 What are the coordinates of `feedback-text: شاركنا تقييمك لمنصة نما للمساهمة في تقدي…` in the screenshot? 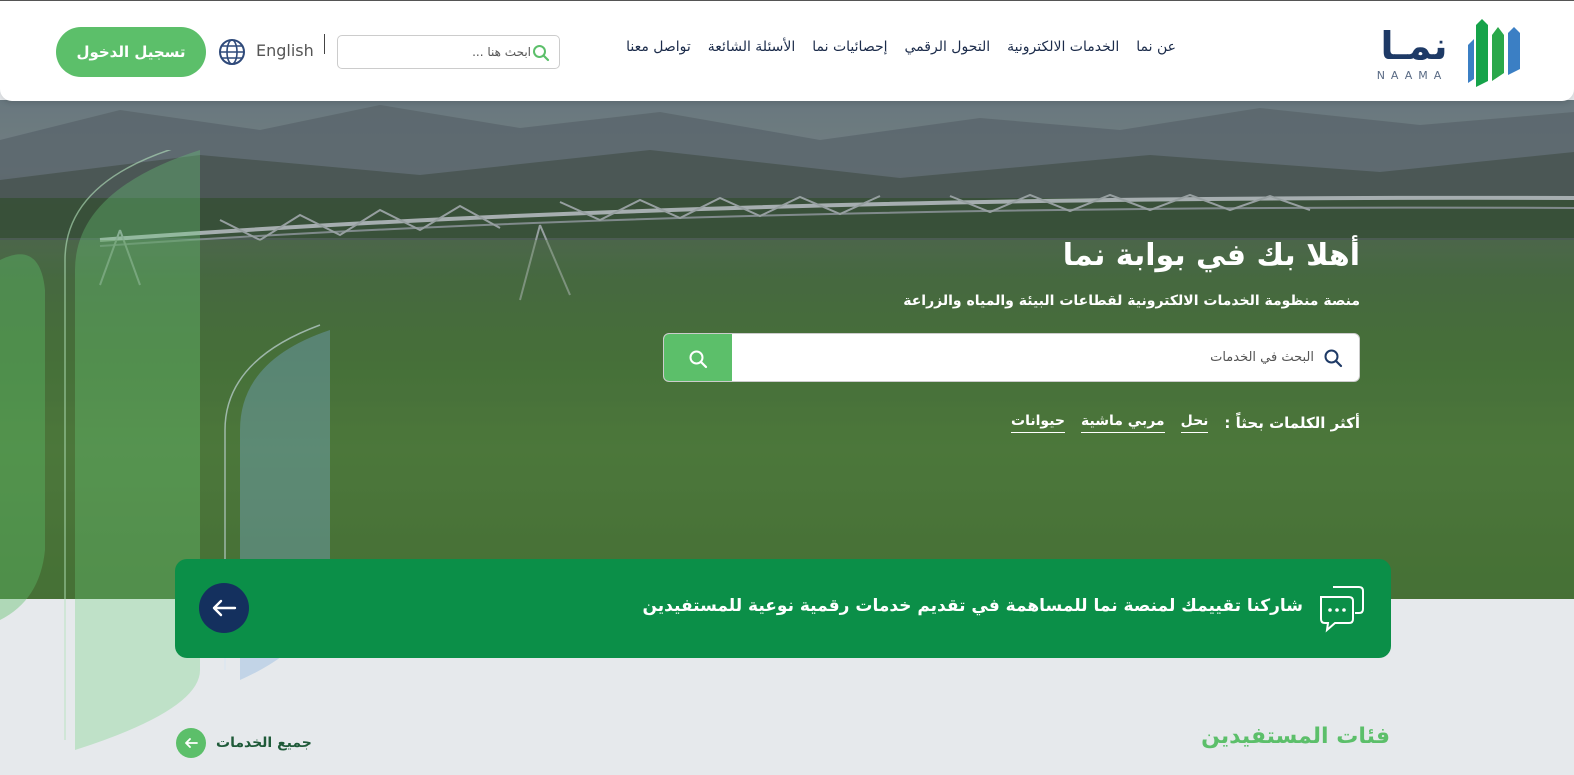 It's located at (973, 606).